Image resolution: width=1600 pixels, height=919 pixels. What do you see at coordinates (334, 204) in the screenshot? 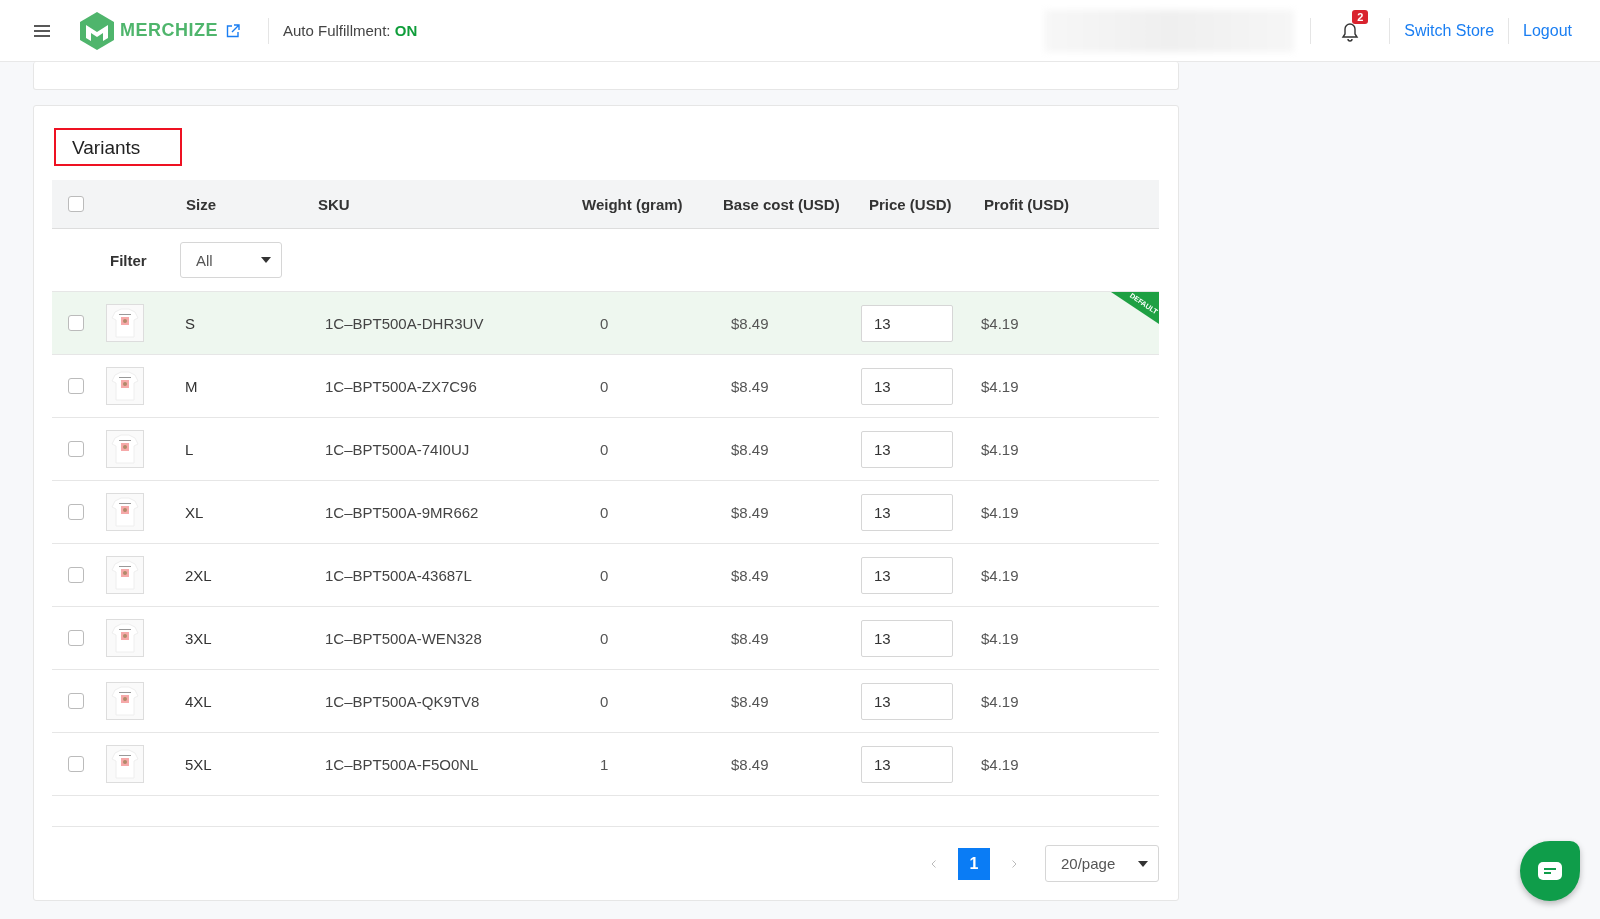
I see `column-header: SKU` at bounding box center [334, 204].